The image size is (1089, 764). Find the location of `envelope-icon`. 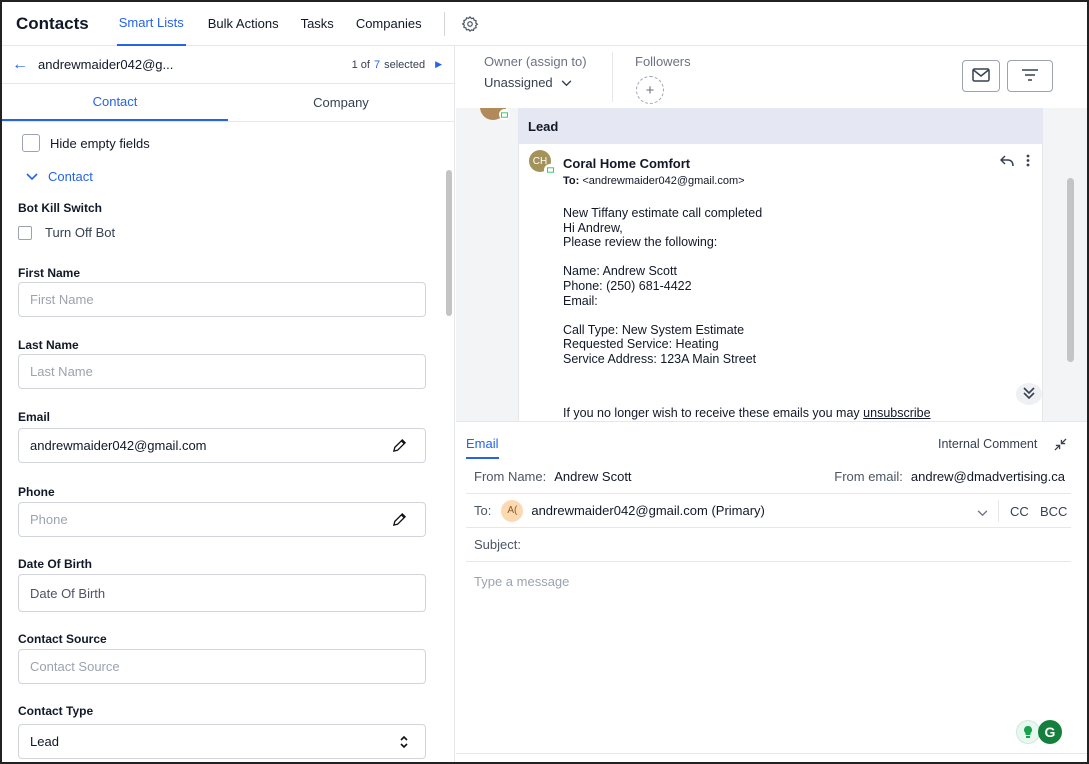

envelope-icon is located at coordinates (981, 76).